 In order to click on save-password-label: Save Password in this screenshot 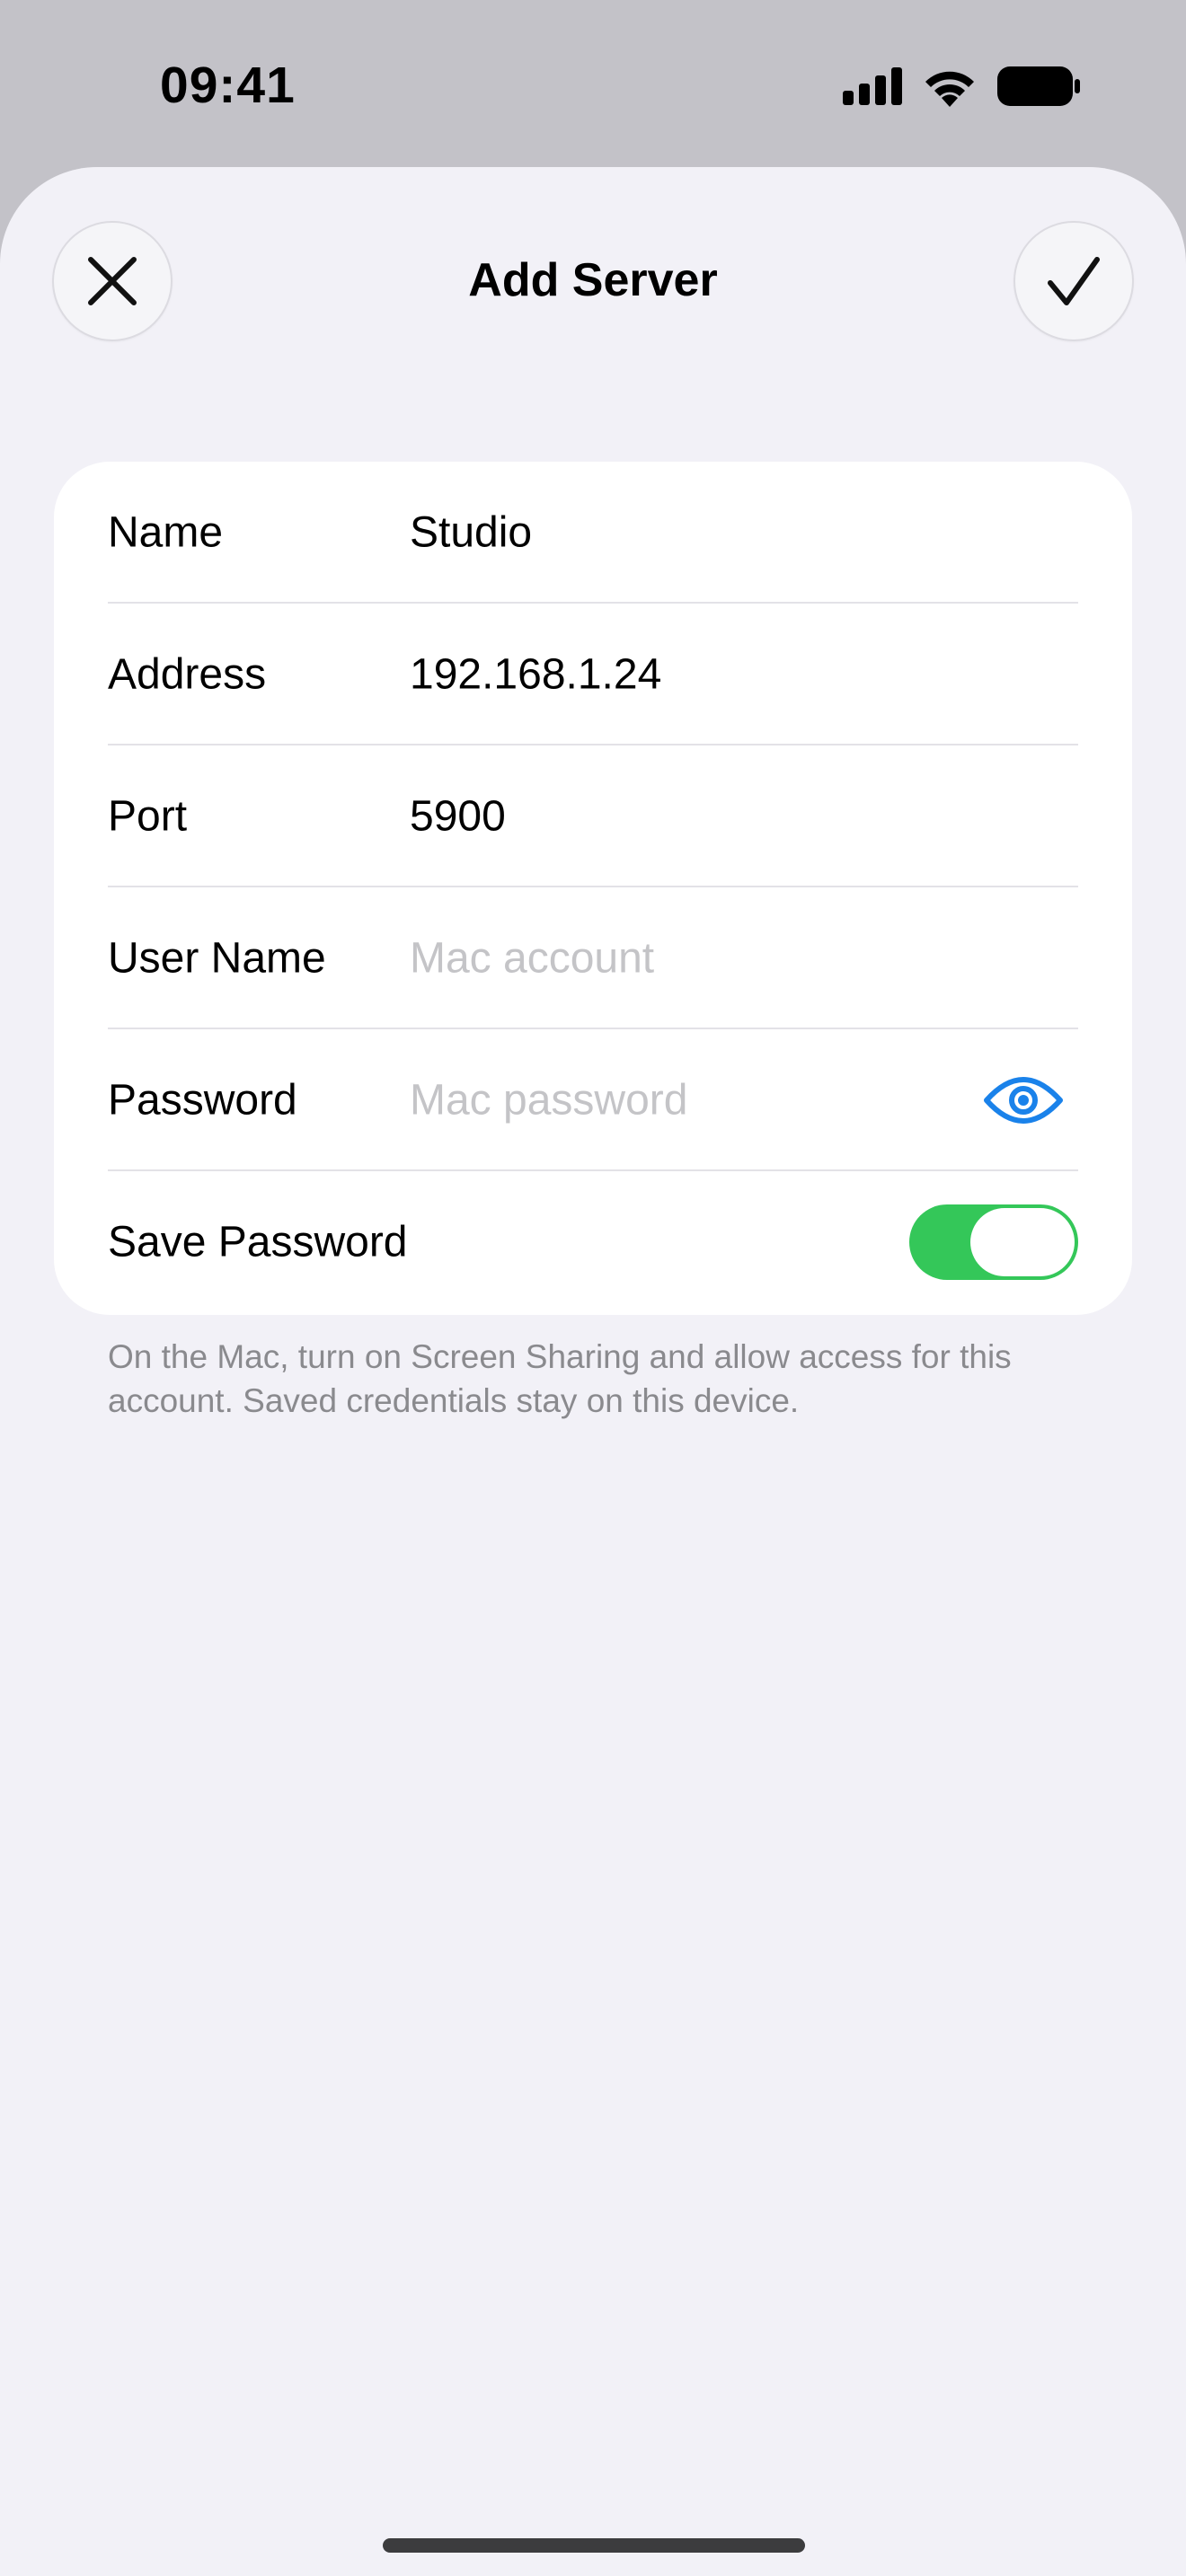, I will do `click(258, 1242)`.